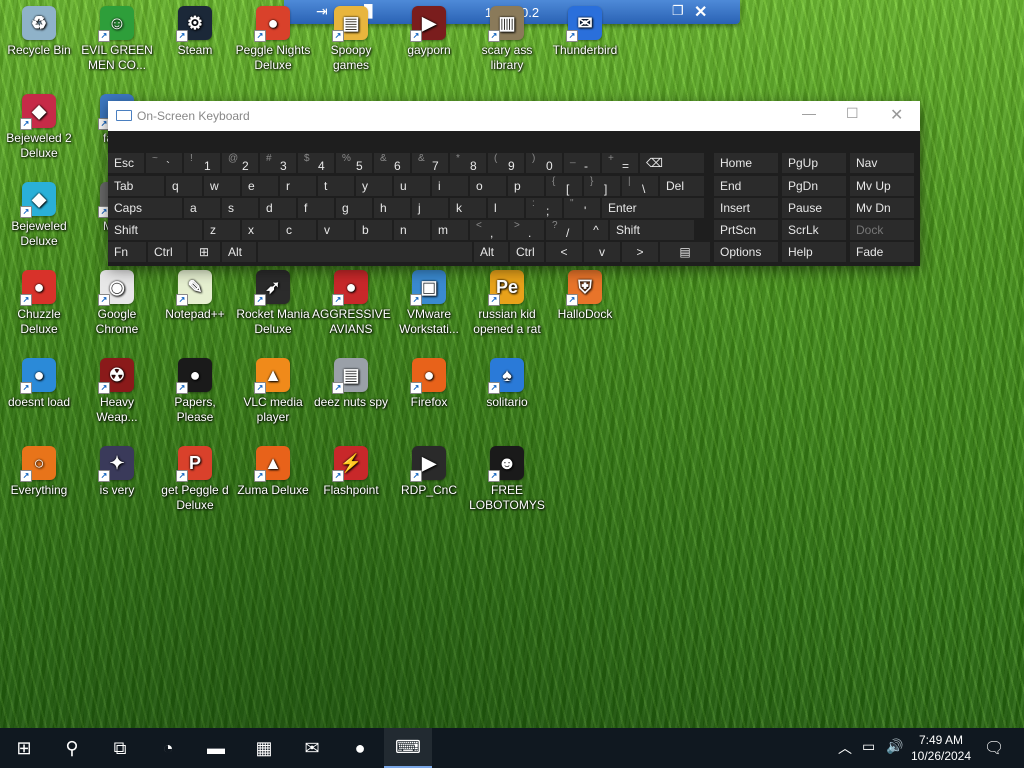 Image resolution: width=1024 pixels, height=768 pixels. What do you see at coordinates (155, 230) in the screenshot?
I see `key-shift-left: Shift` at bounding box center [155, 230].